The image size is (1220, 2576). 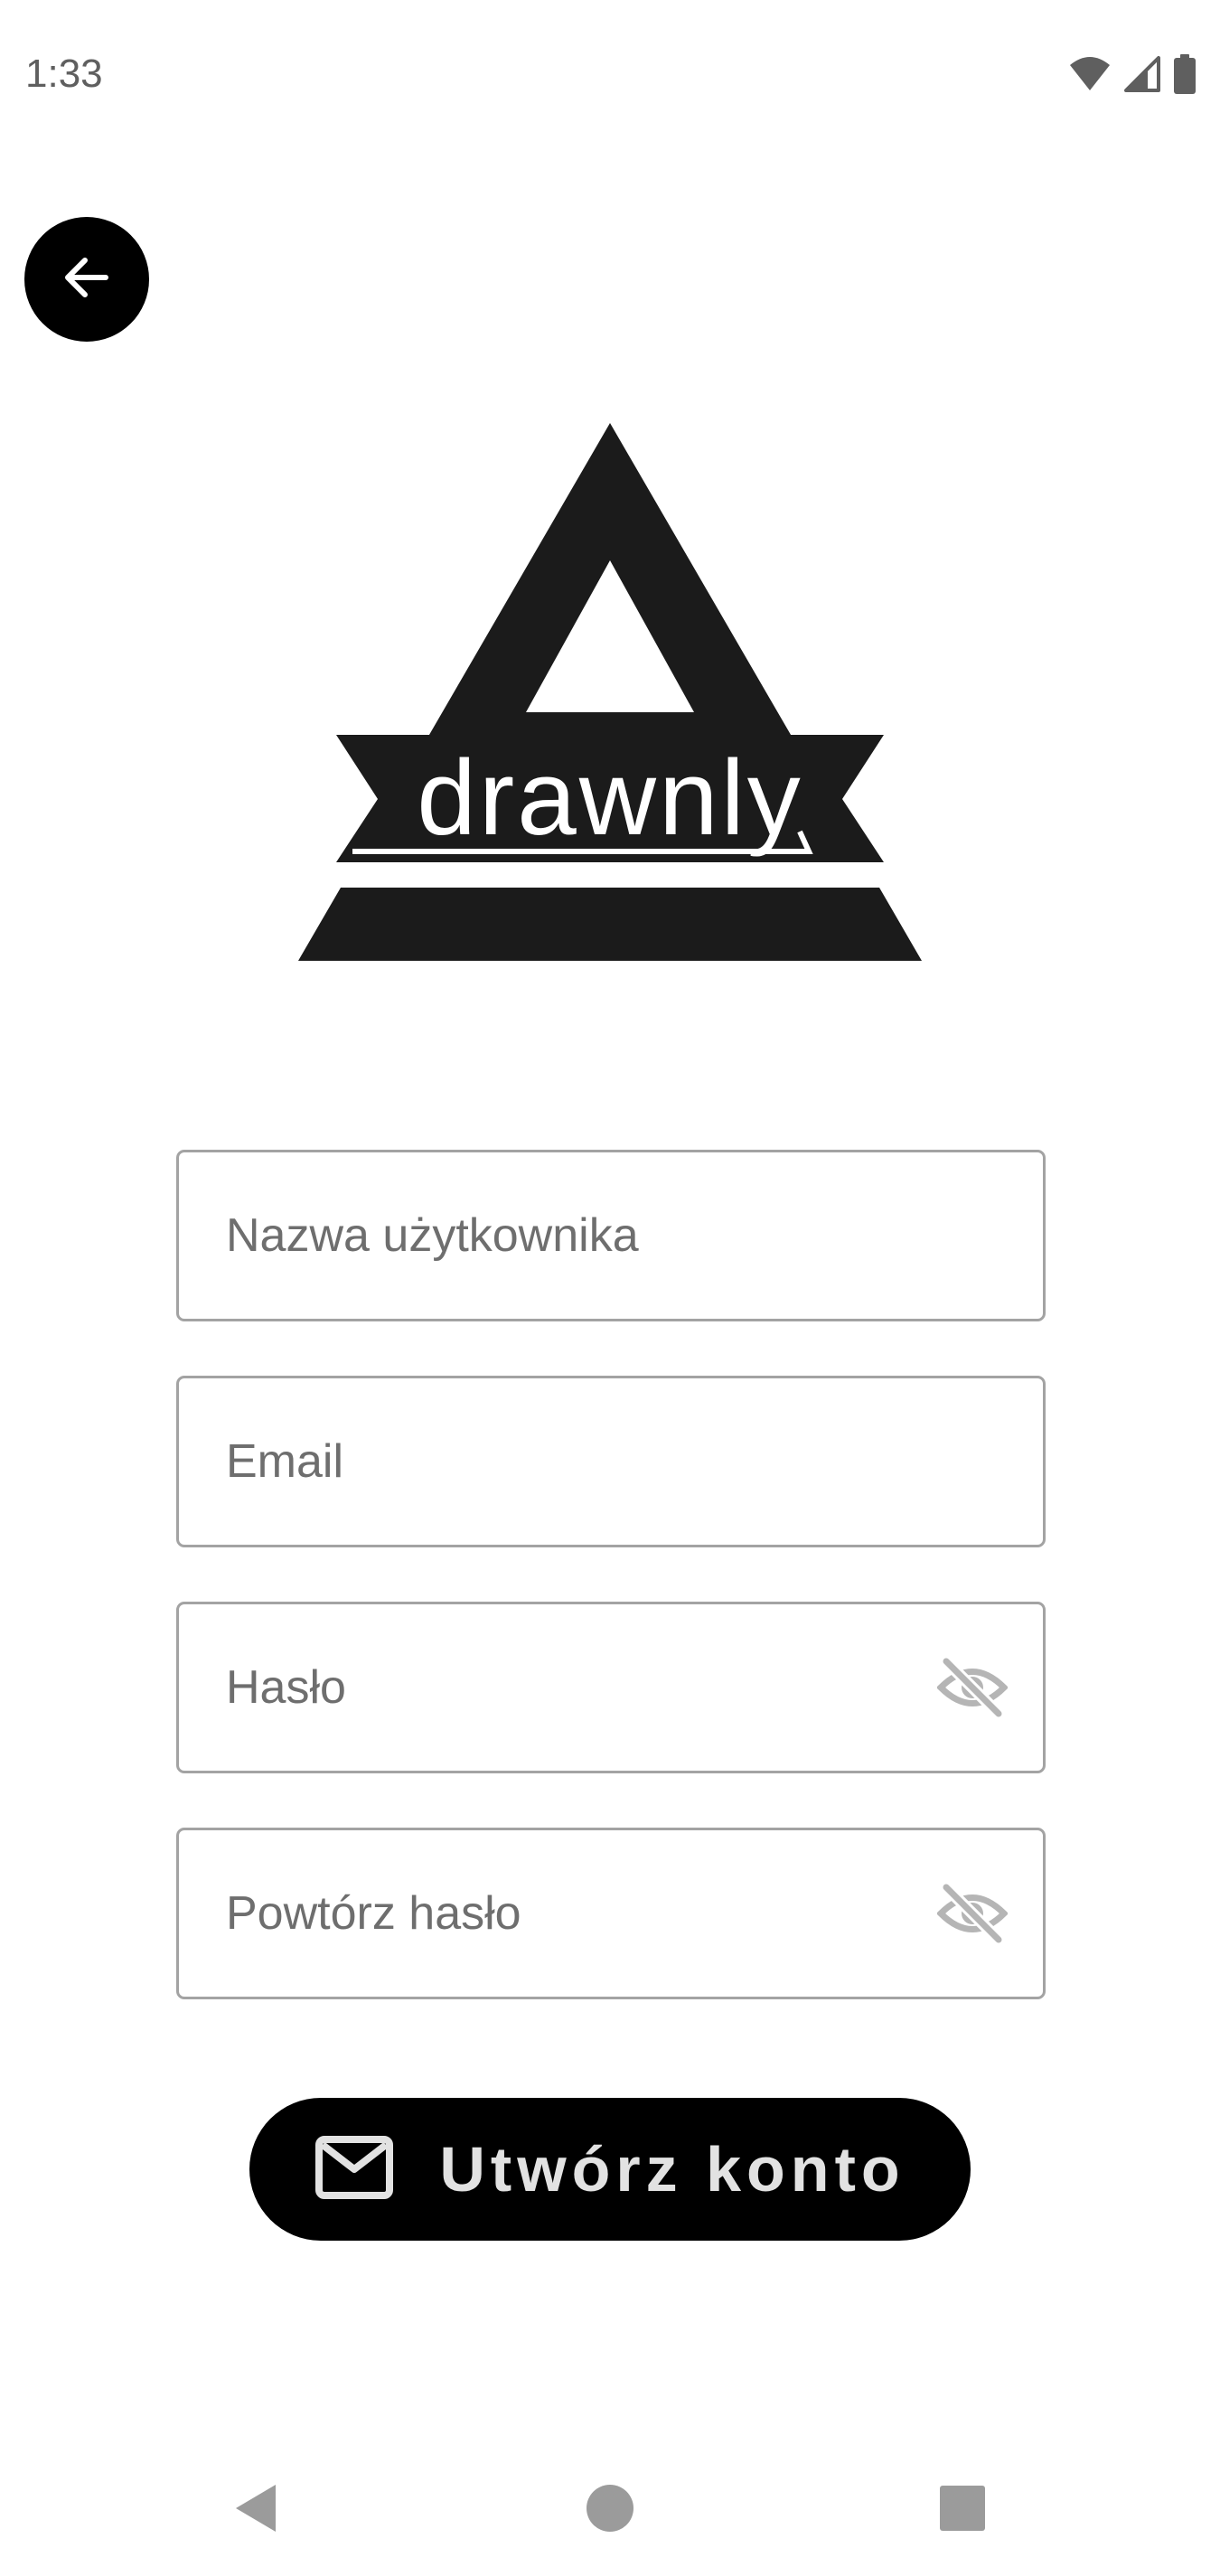 I want to click on home-circle-icon, so click(x=610, y=2508).